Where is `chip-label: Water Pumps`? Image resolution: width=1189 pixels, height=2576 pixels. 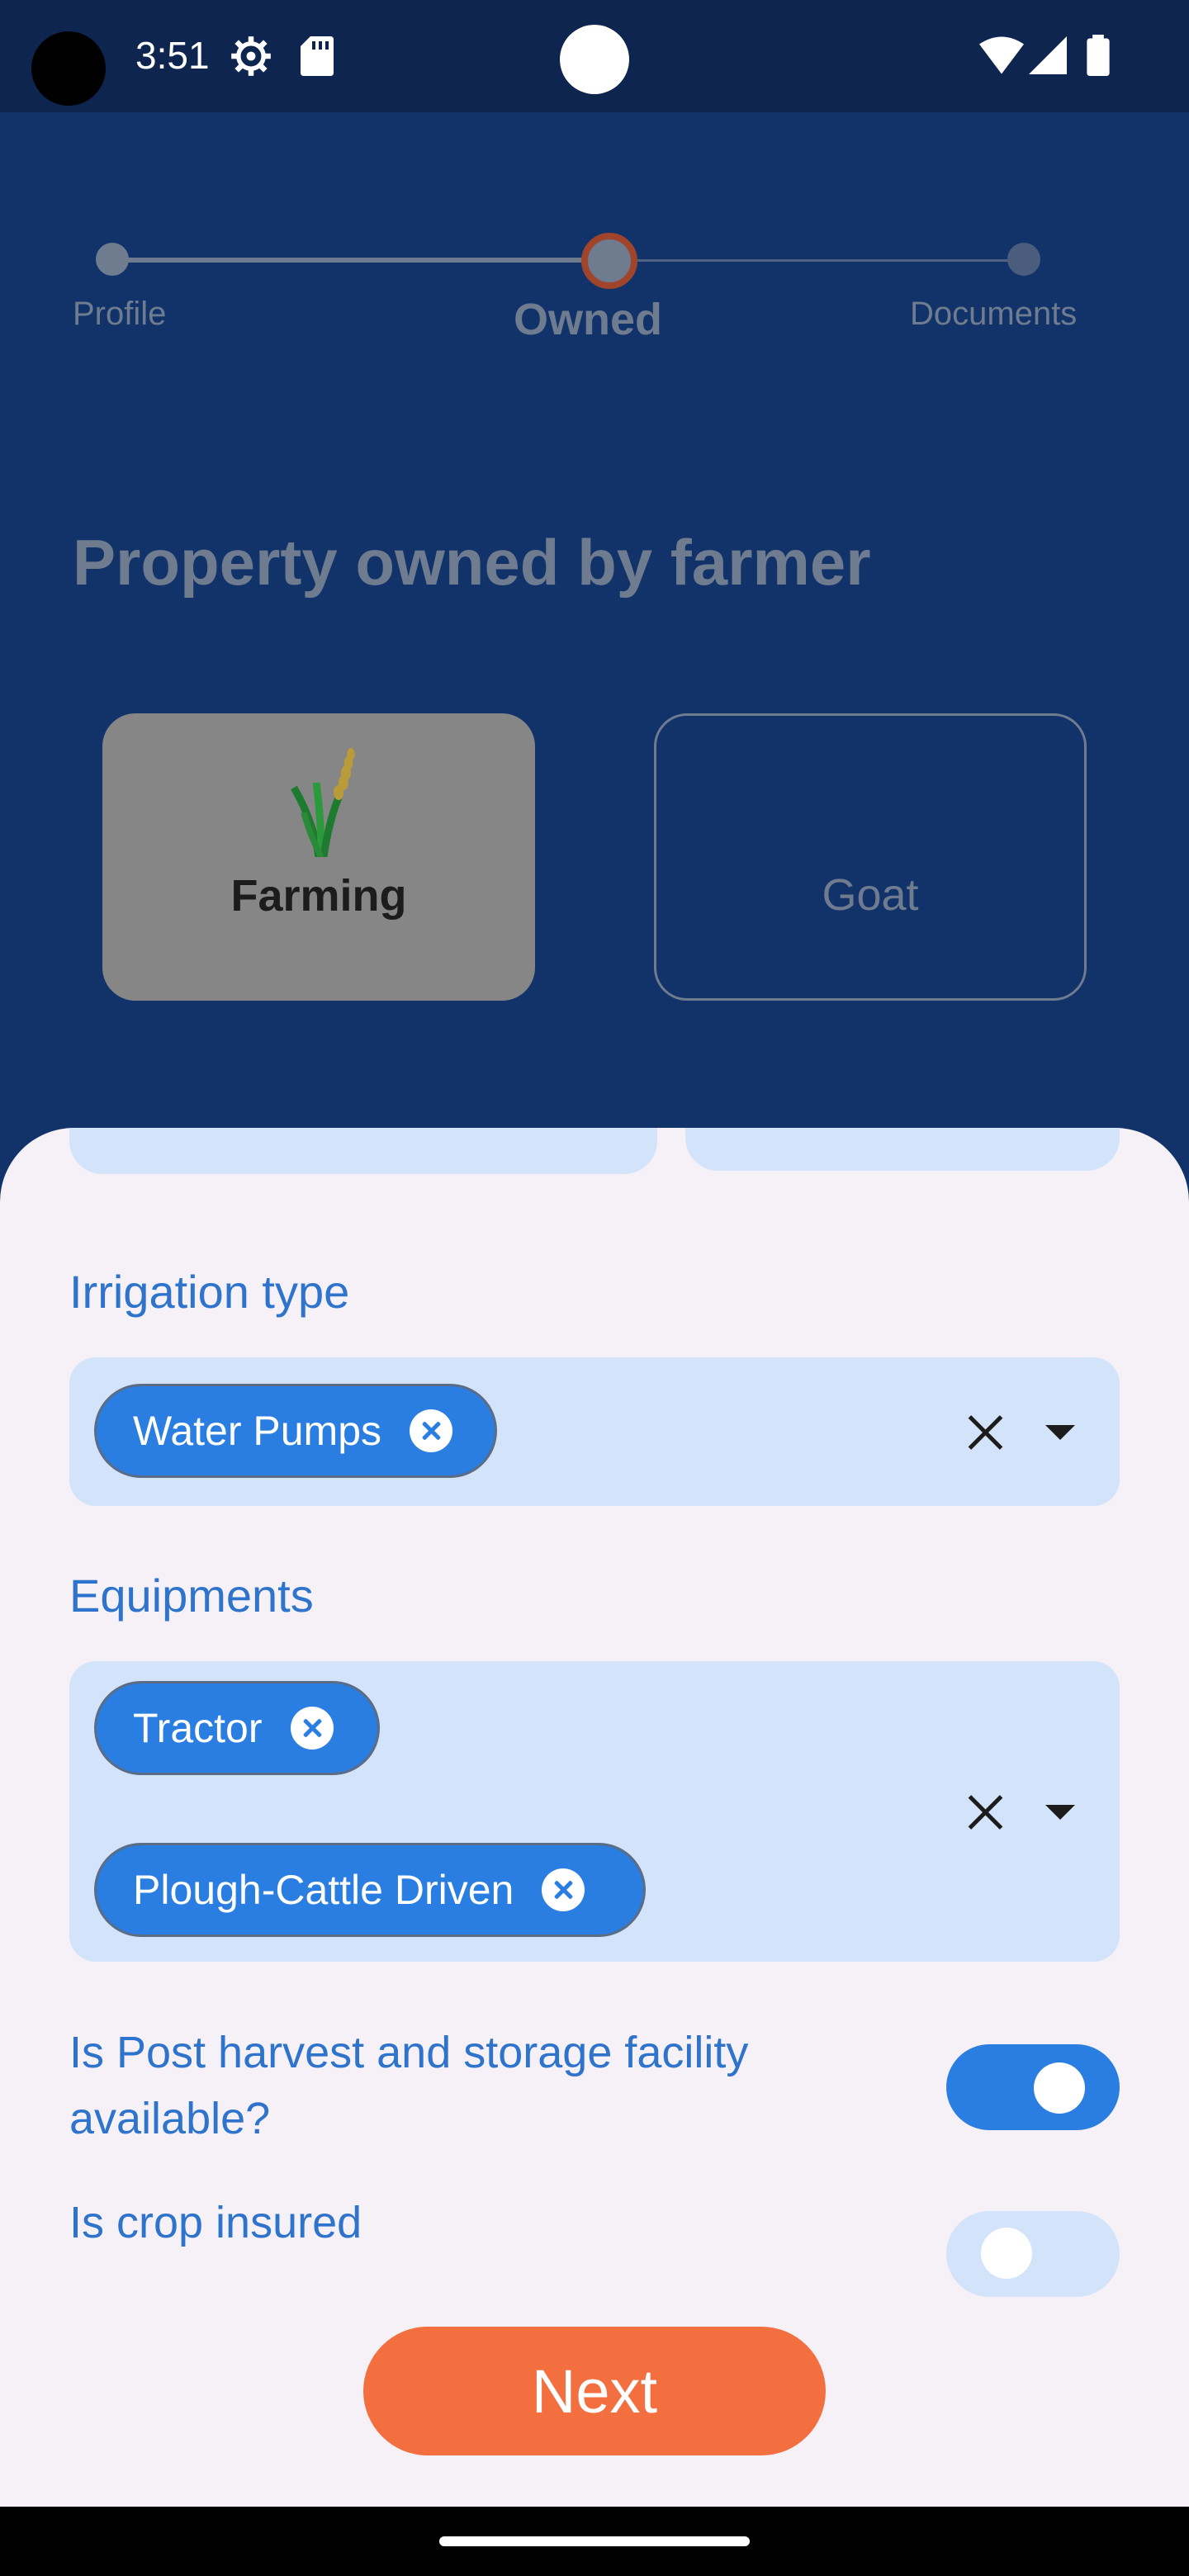
chip-label: Water Pumps is located at coordinates (257, 1431).